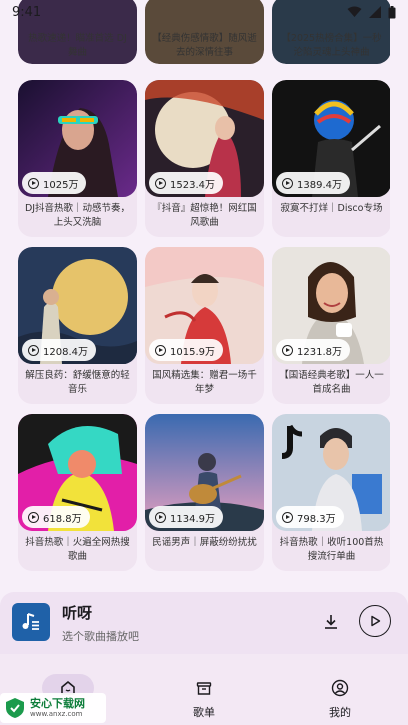 This screenshot has height=725, width=408. I want to click on playlist-card: 1523.4万 『抖音』超惊艳！网红国风歌曲, so click(204, 158).